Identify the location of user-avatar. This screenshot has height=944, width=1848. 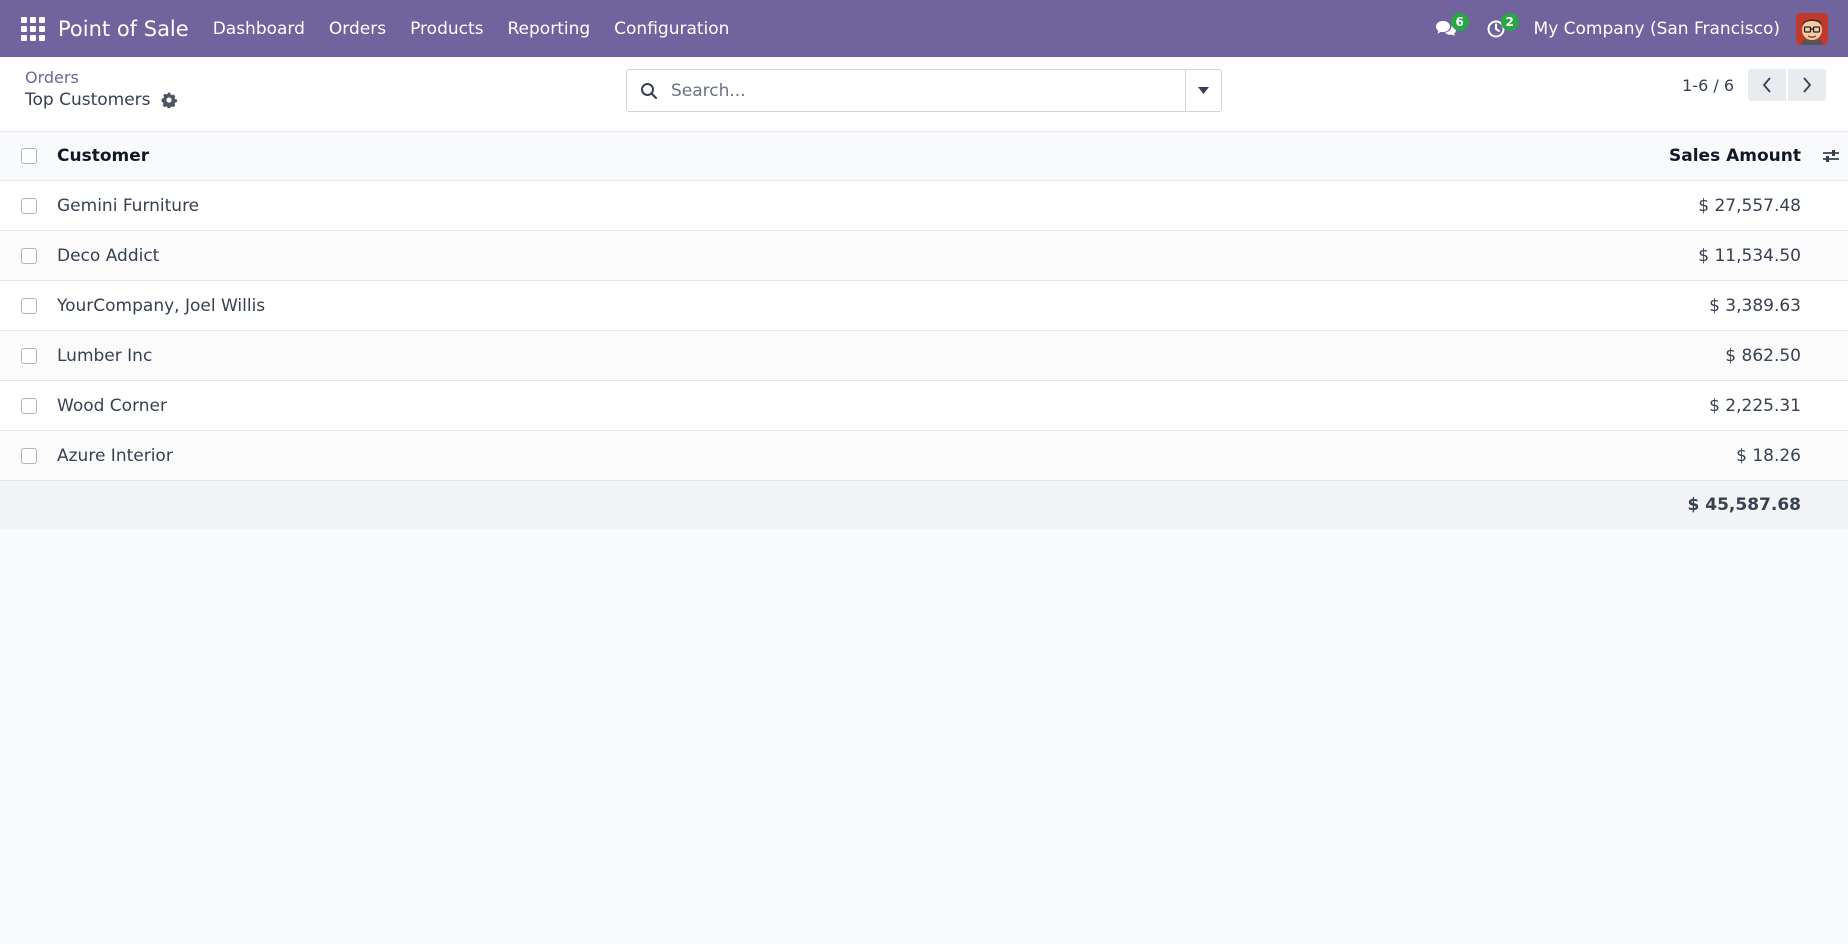
(1812, 28).